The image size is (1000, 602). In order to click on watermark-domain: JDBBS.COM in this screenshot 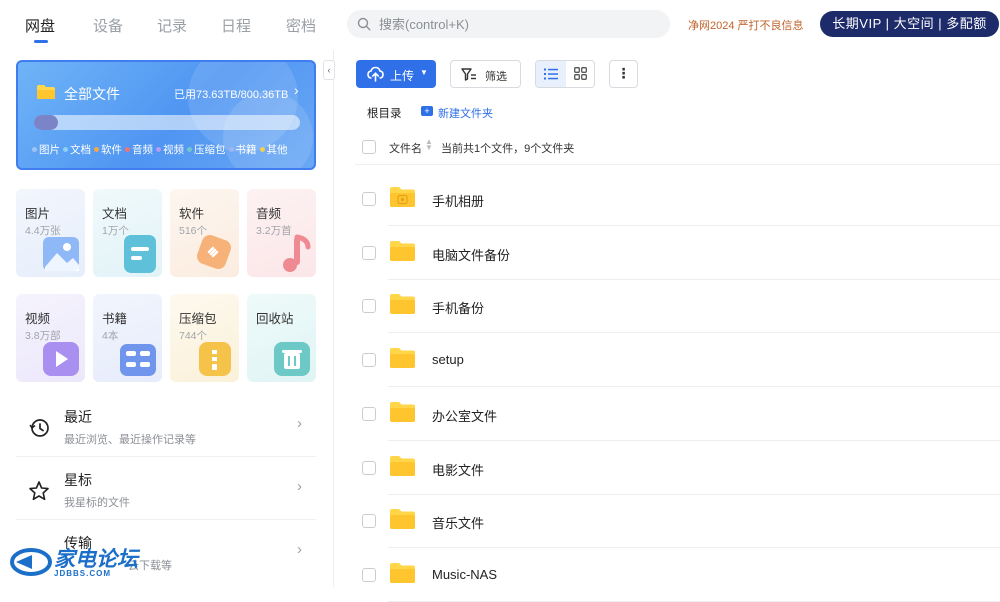, I will do `click(83, 573)`.